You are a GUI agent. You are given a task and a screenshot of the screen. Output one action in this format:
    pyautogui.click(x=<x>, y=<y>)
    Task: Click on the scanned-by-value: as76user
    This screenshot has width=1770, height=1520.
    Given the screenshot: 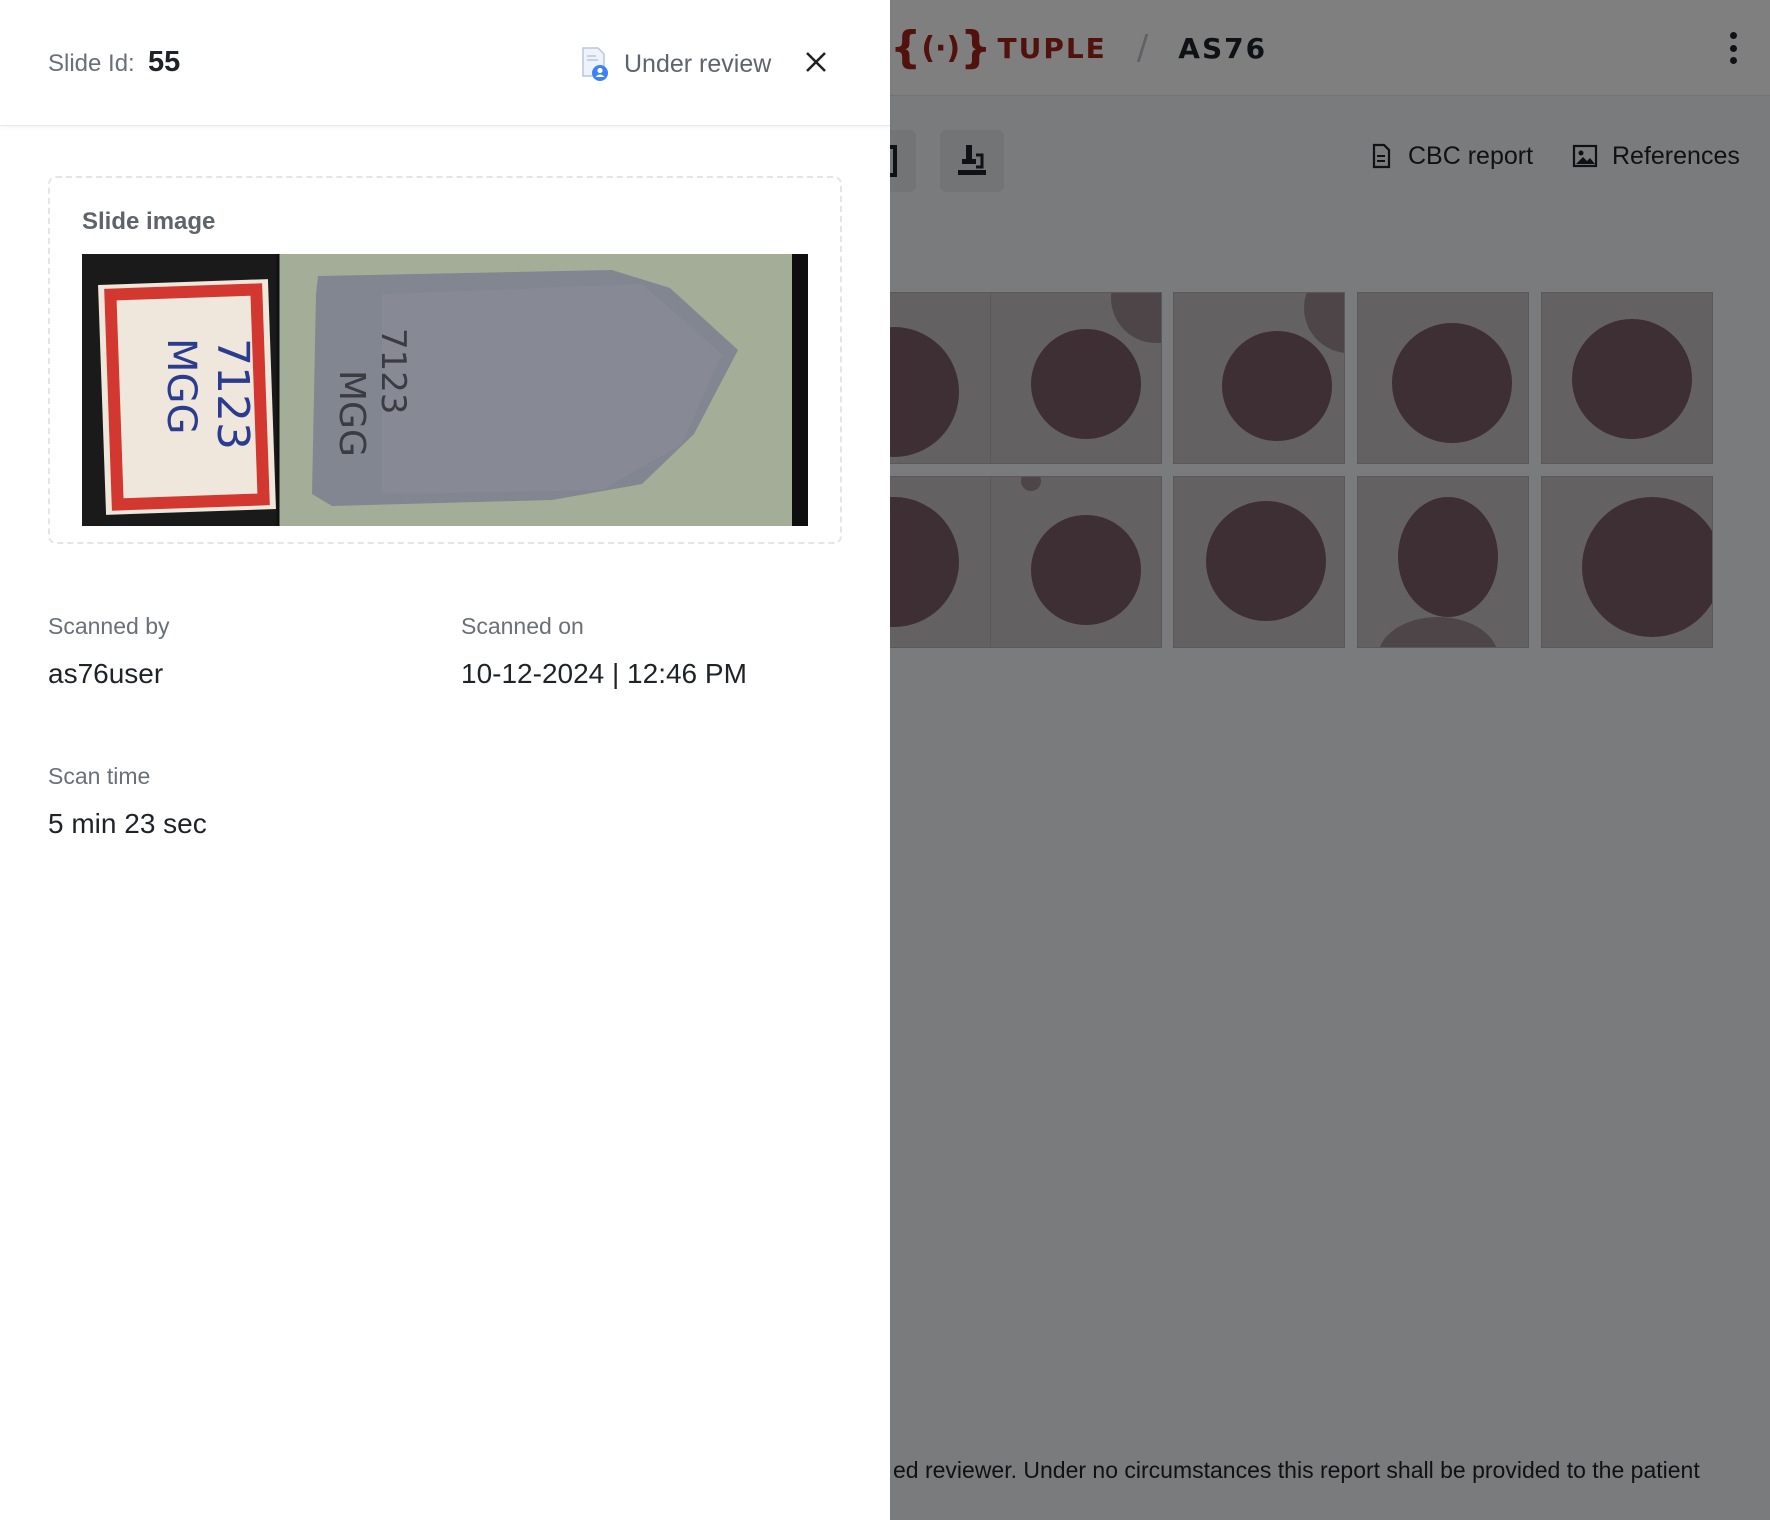 What is the action you would take?
    pyautogui.click(x=106, y=673)
    